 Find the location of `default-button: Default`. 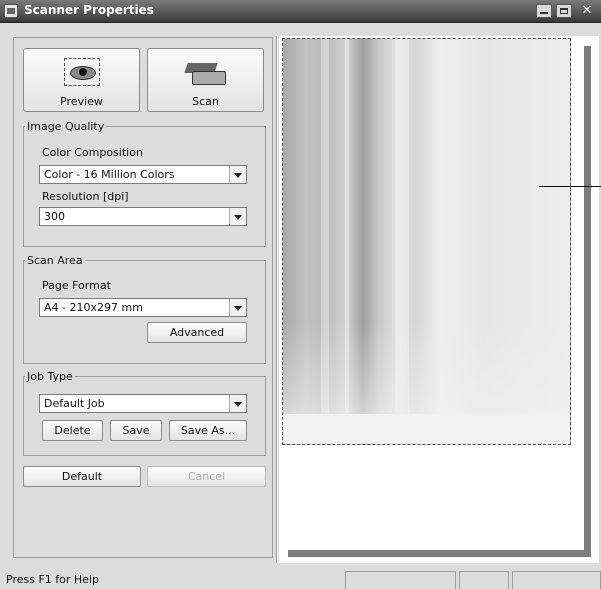

default-button: Default is located at coordinates (82, 476).